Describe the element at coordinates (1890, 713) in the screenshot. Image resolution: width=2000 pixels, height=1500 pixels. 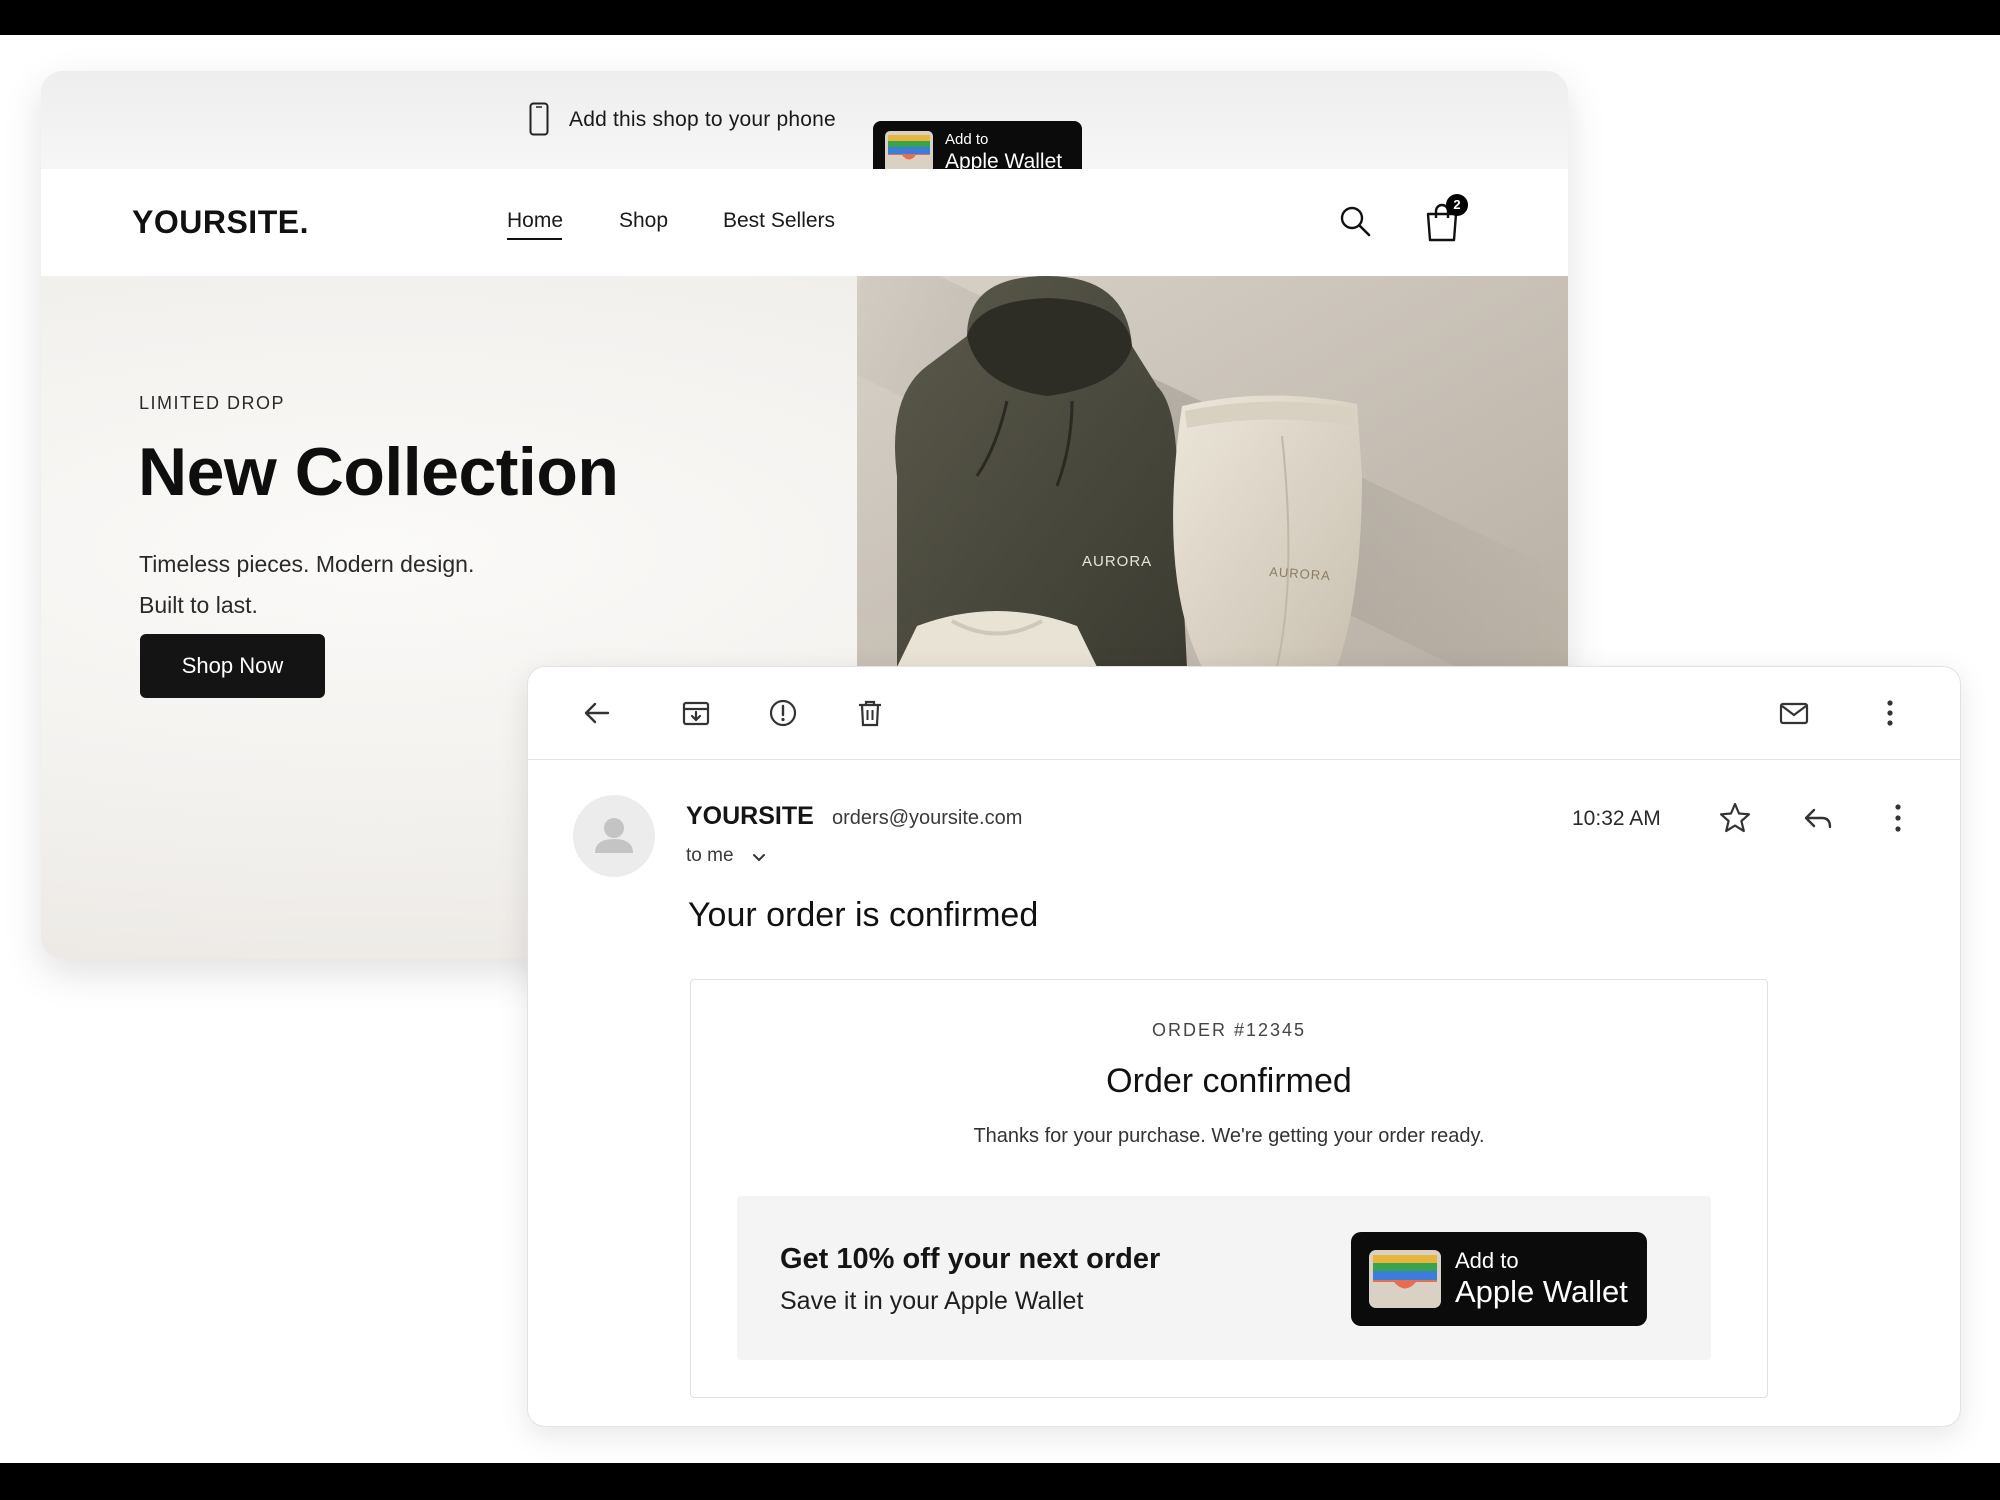
I see `more-options-icon` at that location.